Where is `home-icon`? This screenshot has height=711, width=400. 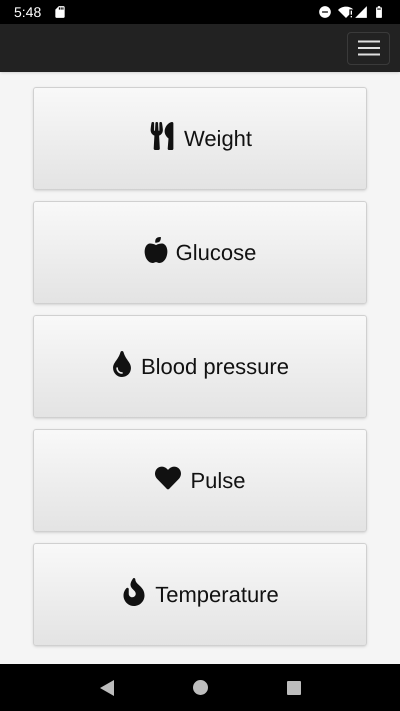 home-icon is located at coordinates (200, 687).